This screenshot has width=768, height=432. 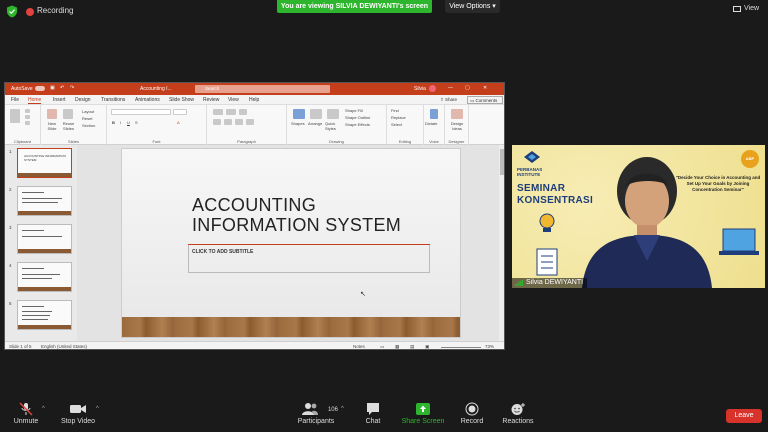 I want to click on language-status: English (United States), so click(x=64, y=346).